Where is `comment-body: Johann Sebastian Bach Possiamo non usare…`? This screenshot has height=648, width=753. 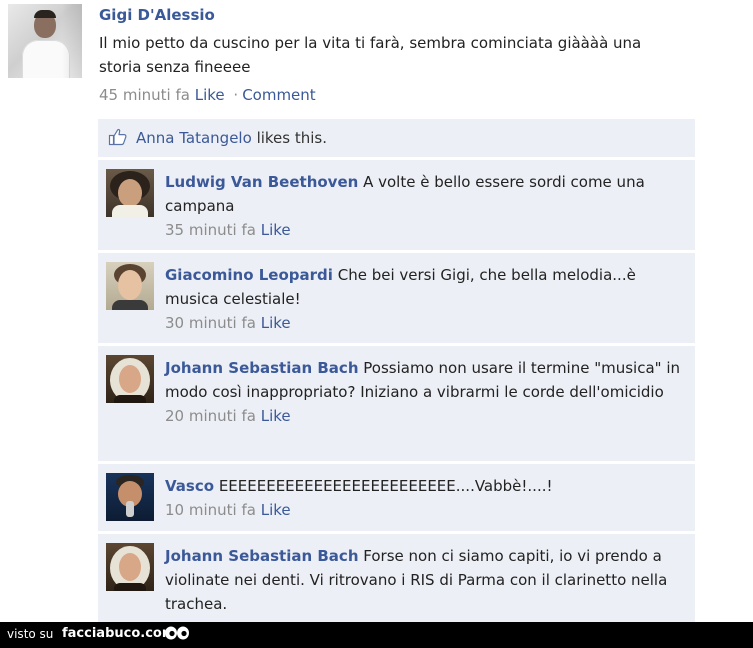
comment-body: Johann Sebastian Bach Possiamo non usare… is located at coordinates (422, 392).